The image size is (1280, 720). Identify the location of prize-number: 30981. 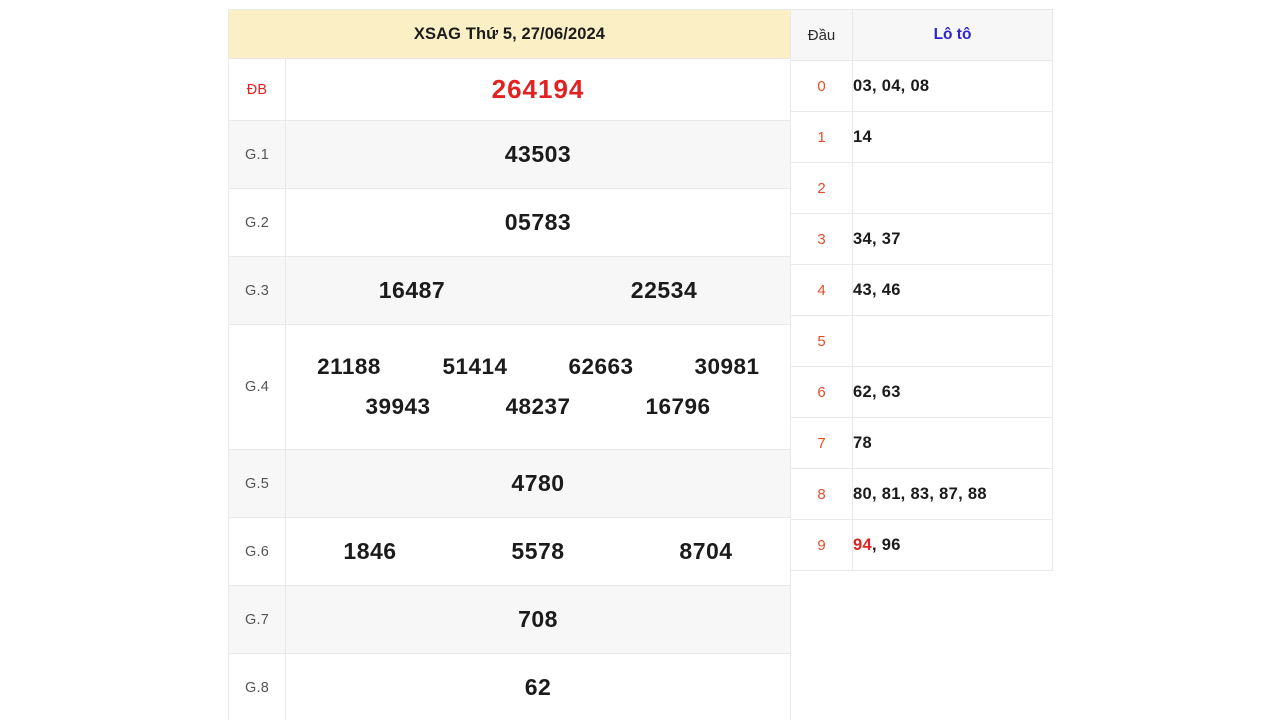
(727, 366).